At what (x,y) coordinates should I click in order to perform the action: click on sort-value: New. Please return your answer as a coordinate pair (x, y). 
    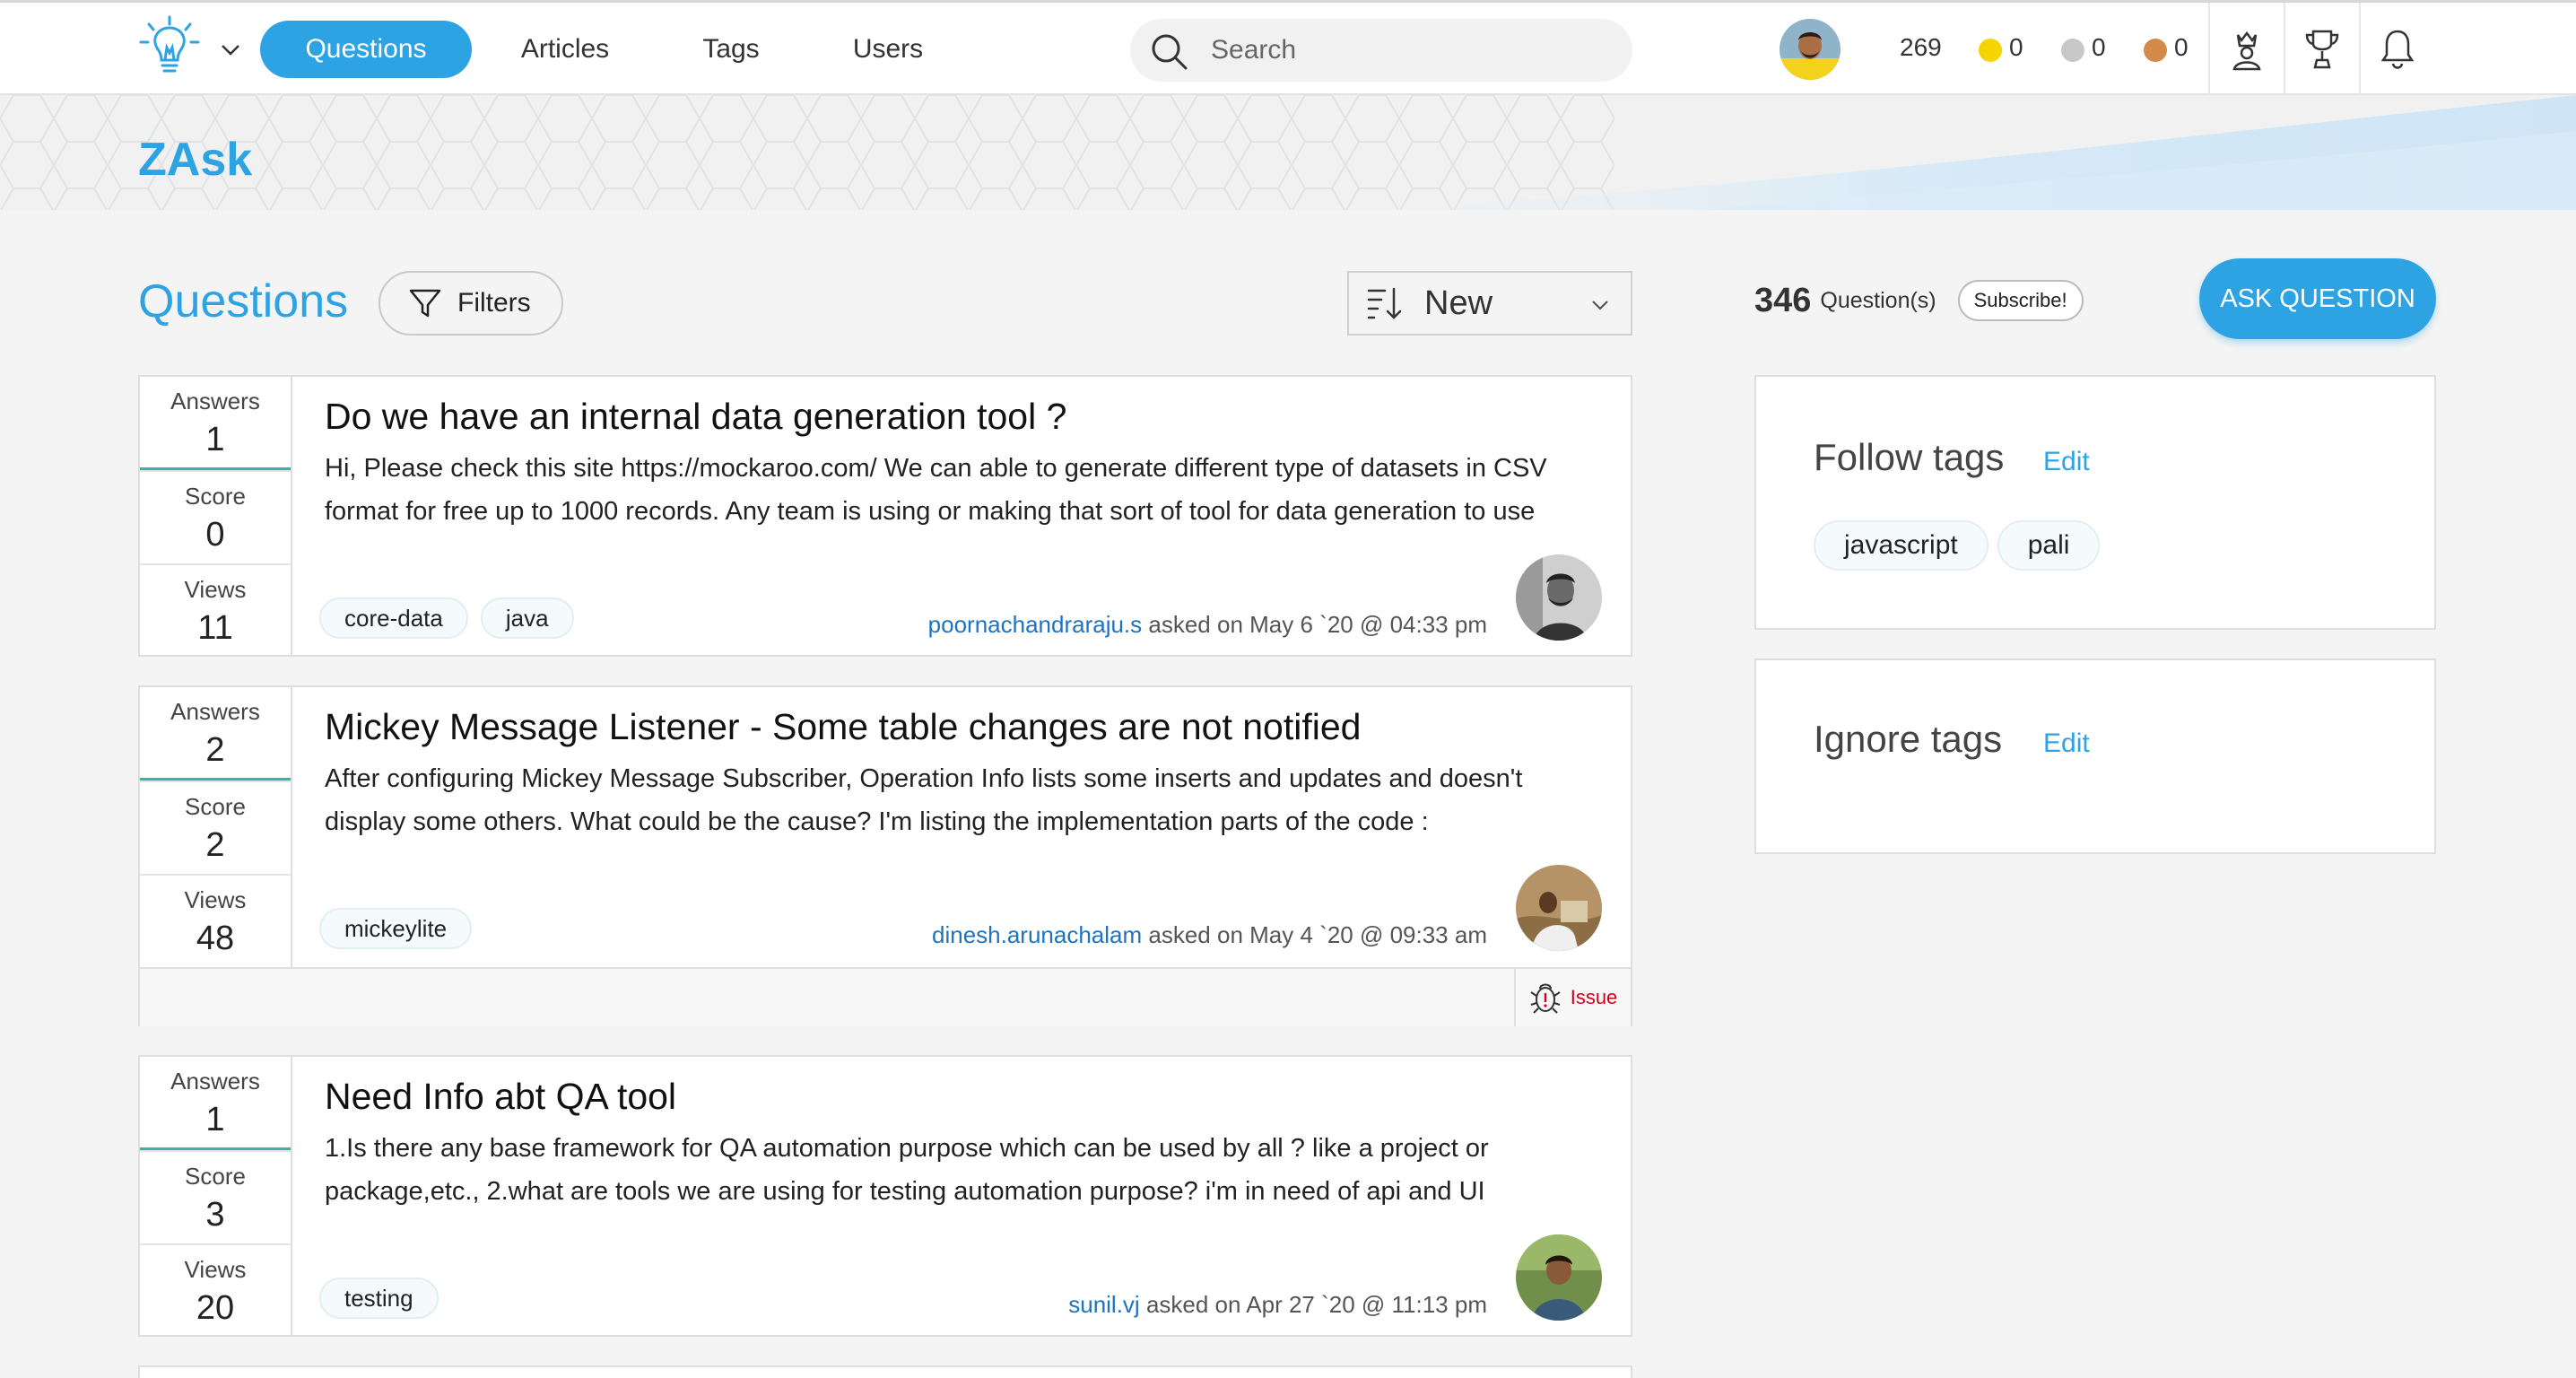
    Looking at the image, I should click on (1458, 302).